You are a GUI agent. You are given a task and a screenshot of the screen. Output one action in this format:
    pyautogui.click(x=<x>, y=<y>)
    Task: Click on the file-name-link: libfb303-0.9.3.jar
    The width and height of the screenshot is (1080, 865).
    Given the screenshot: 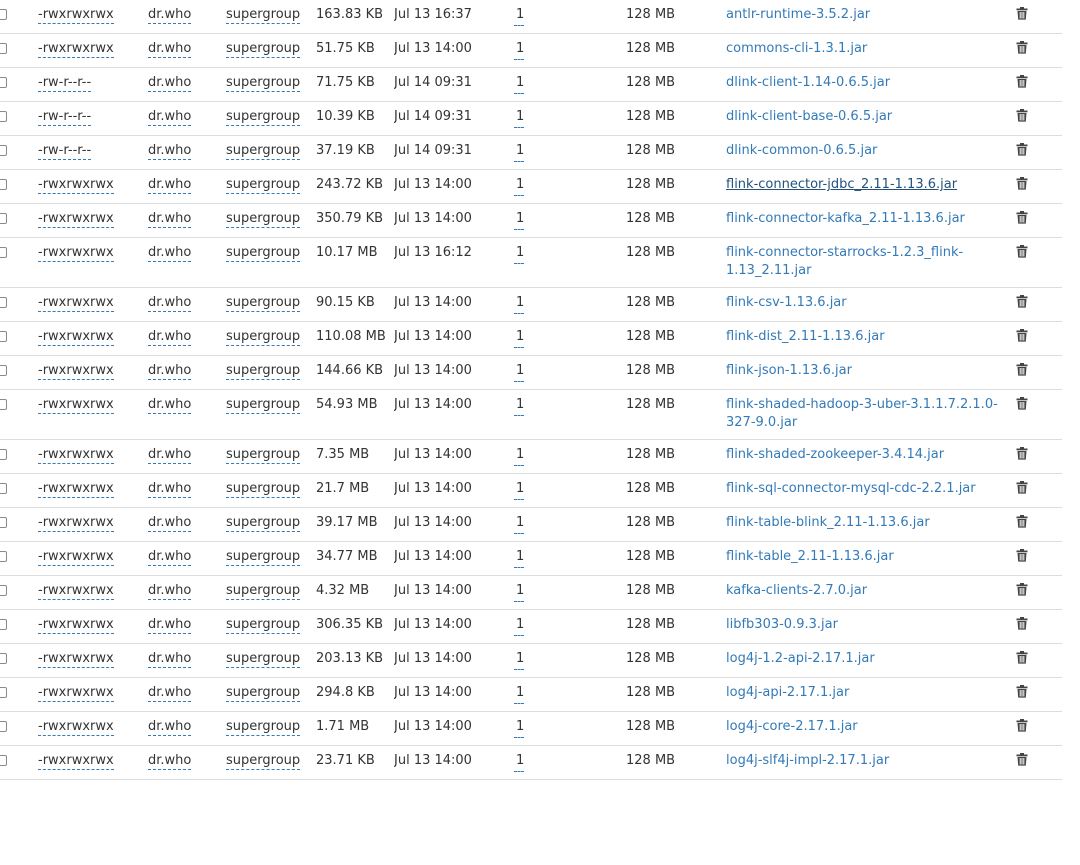 What is the action you would take?
    pyautogui.click(x=782, y=624)
    